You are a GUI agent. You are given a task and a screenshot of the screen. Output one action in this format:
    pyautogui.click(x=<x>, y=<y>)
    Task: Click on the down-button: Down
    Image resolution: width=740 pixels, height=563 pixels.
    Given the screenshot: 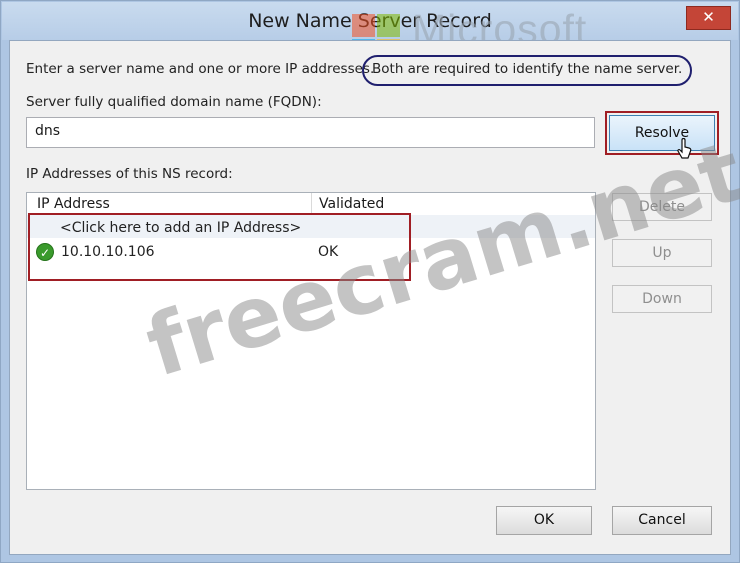 What is the action you would take?
    pyautogui.click(x=662, y=299)
    